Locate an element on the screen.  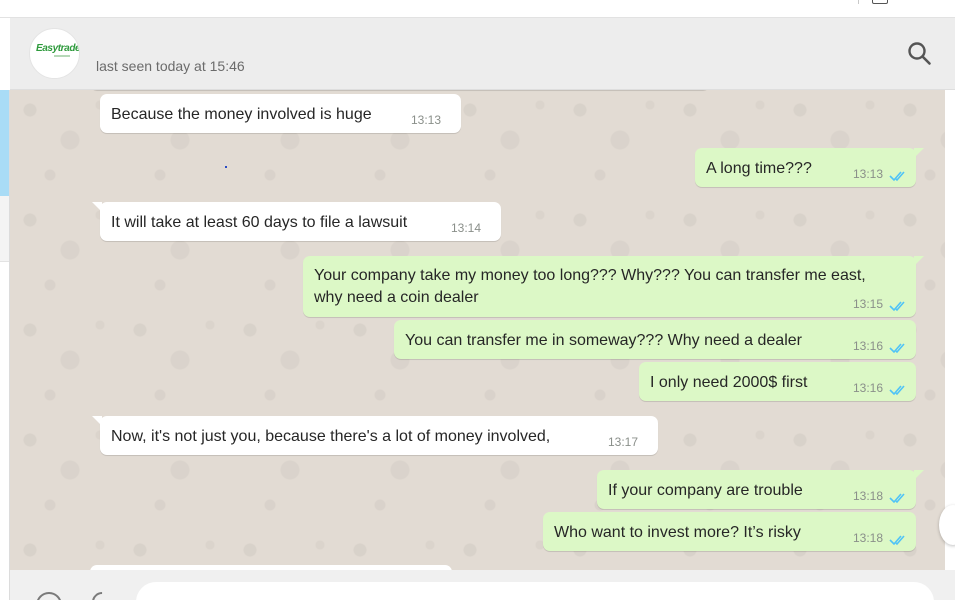
chat-header: Easytrade last seen today at 15:46 is located at coordinates (482, 54).